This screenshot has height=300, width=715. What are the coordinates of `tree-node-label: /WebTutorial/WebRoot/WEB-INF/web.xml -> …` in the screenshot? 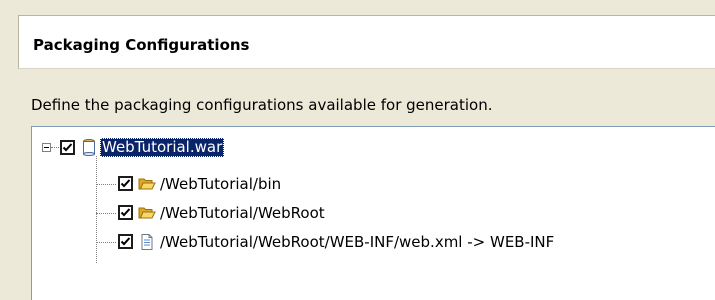 It's located at (357, 242).